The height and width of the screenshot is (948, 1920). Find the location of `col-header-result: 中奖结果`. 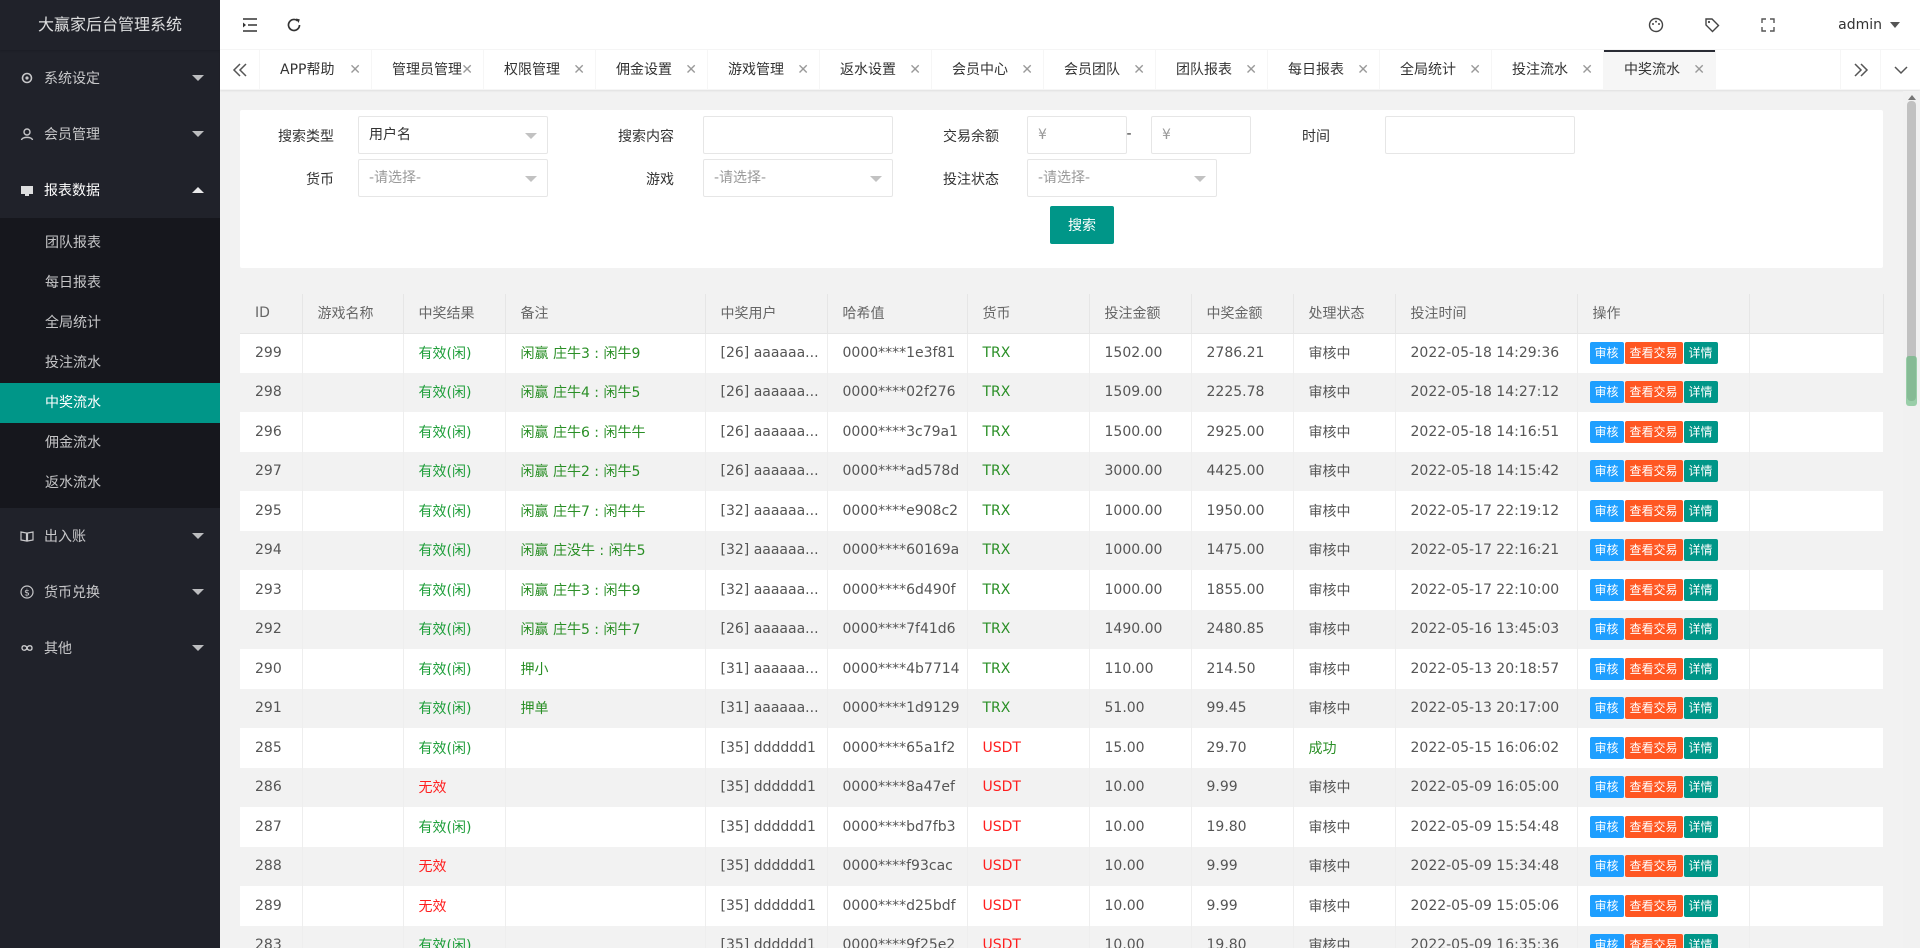

col-header-result: 中奖结果 is located at coordinates (454, 314).